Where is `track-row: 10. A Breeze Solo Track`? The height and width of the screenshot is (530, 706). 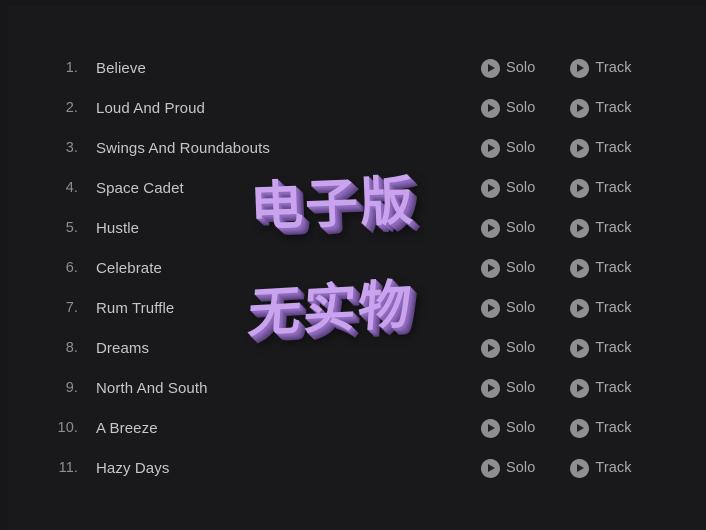
track-row: 10. A Breeze Solo Track is located at coordinates (353, 428).